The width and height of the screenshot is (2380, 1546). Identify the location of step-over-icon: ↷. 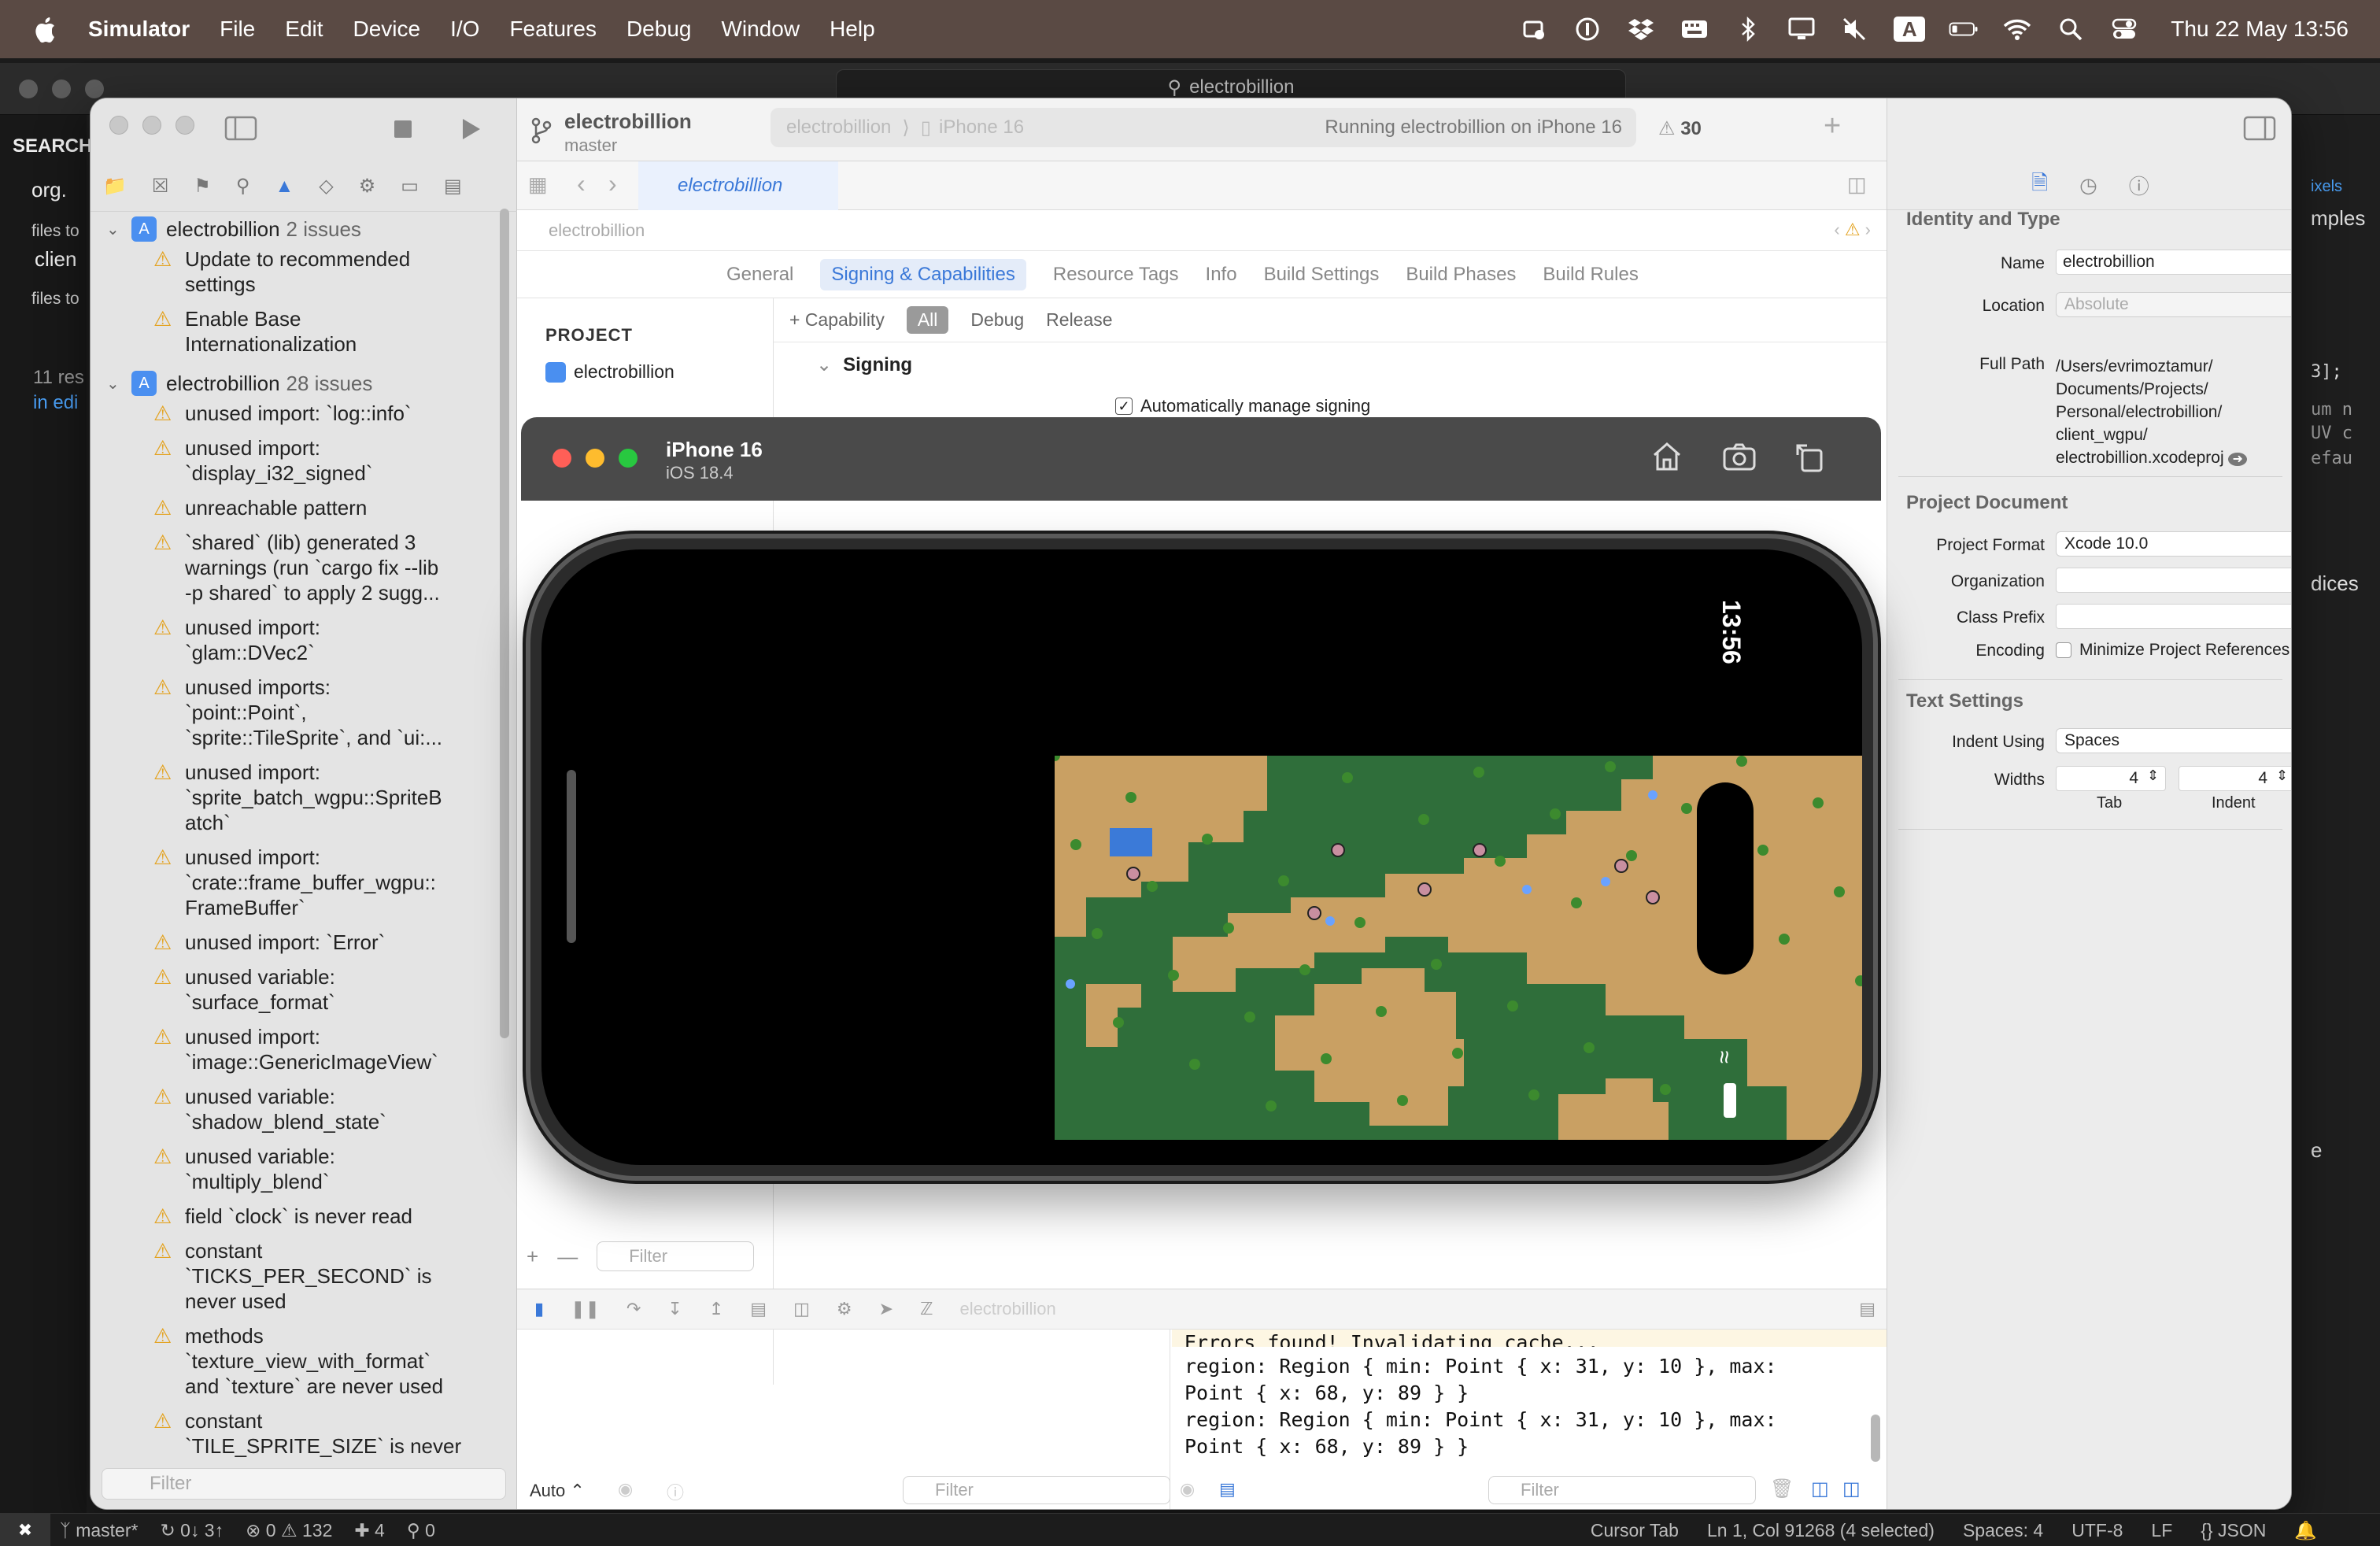
(633, 1309).